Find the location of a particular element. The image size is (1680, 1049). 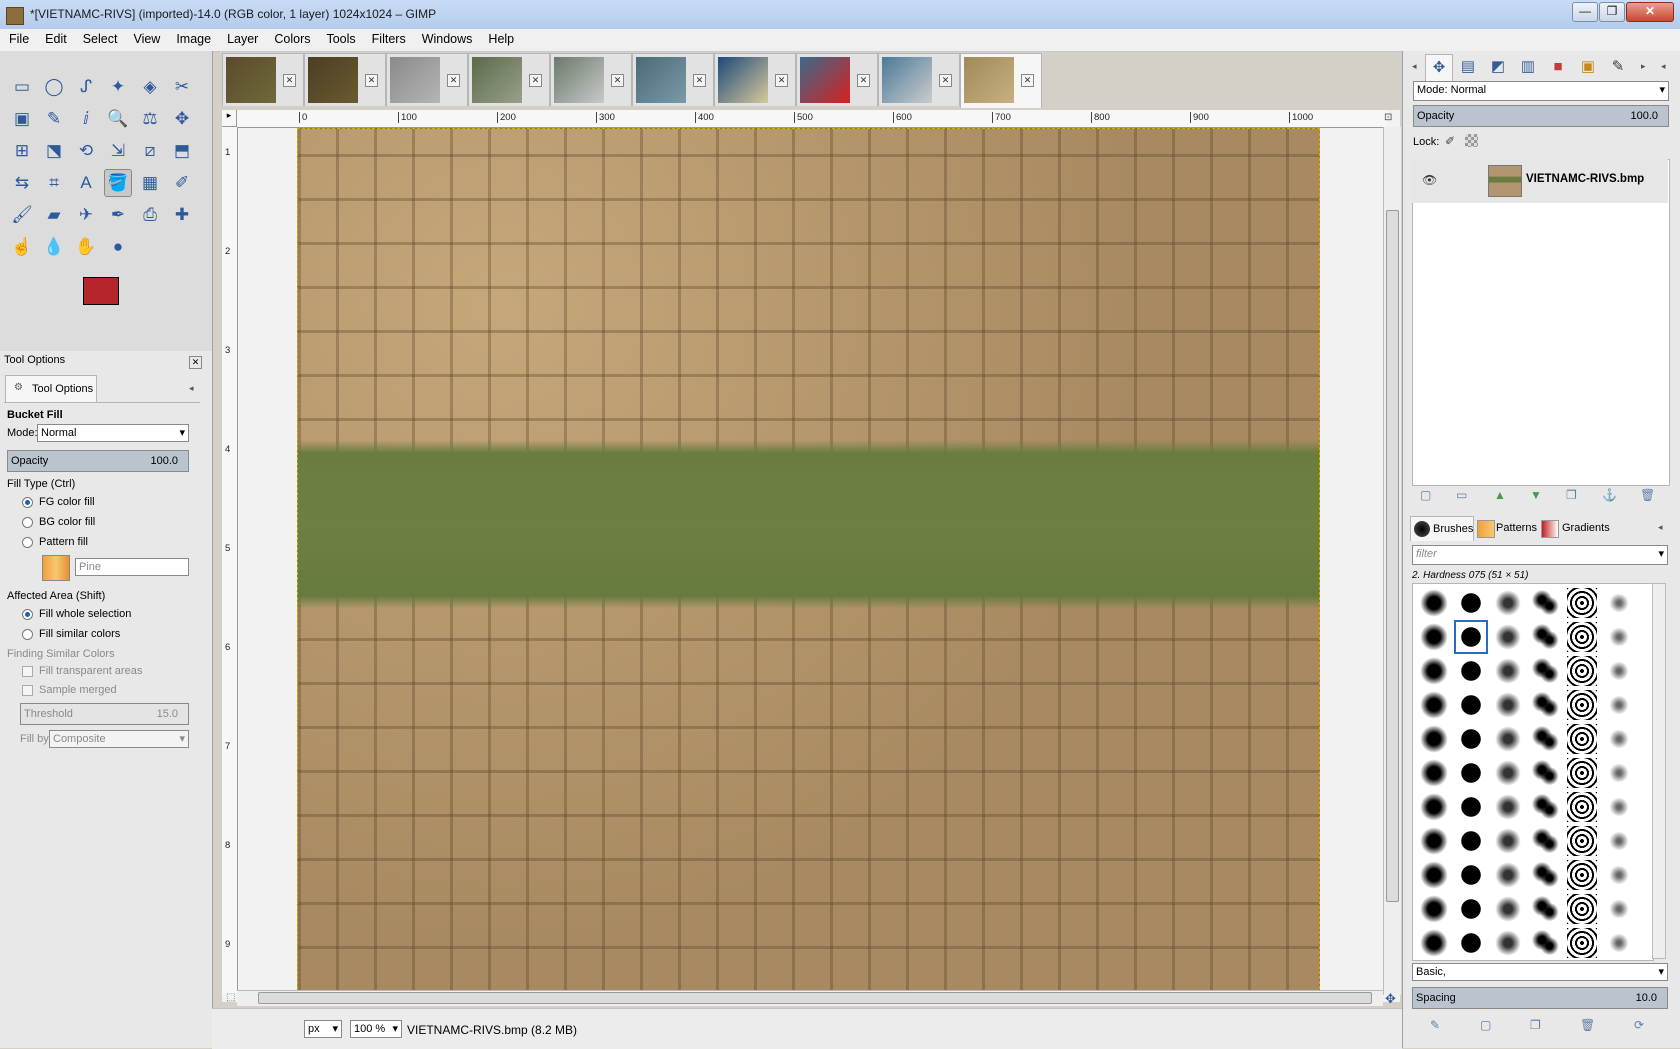

airbrush-tool-icon: ✈ is located at coordinates (86, 215).